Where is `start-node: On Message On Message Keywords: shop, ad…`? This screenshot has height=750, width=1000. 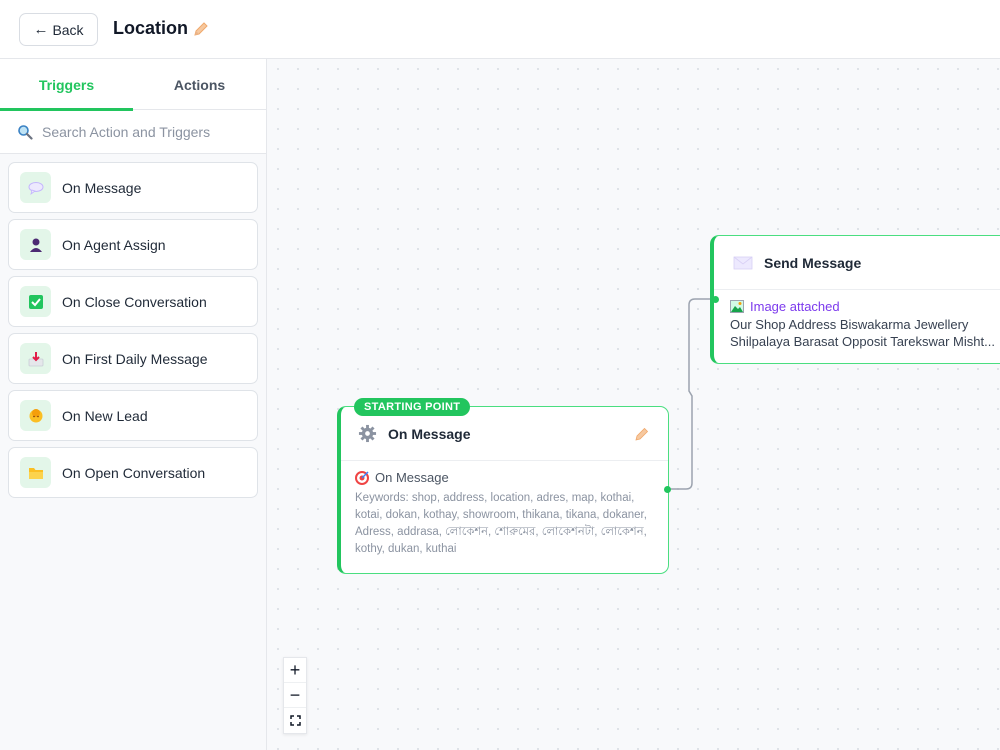
start-node: On Message On Message Keywords: shop, ad… is located at coordinates (503, 490).